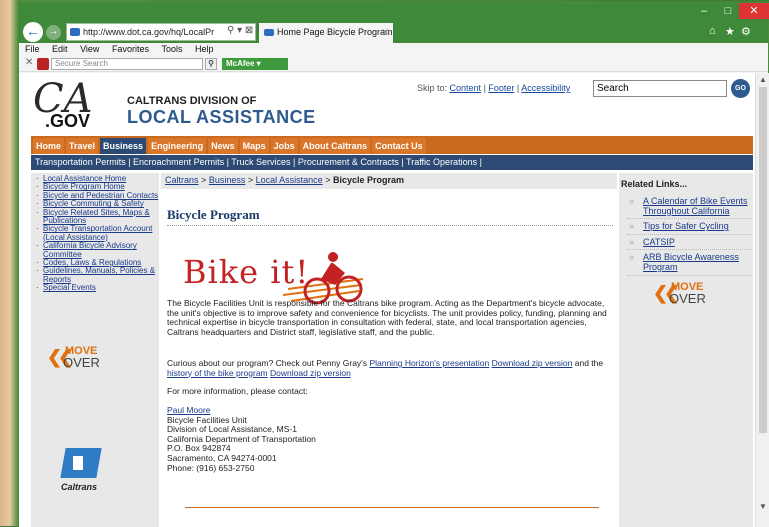  What do you see at coordinates (392, 507) in the screenshot?
I see `divider` at bounding box center [392, 507].